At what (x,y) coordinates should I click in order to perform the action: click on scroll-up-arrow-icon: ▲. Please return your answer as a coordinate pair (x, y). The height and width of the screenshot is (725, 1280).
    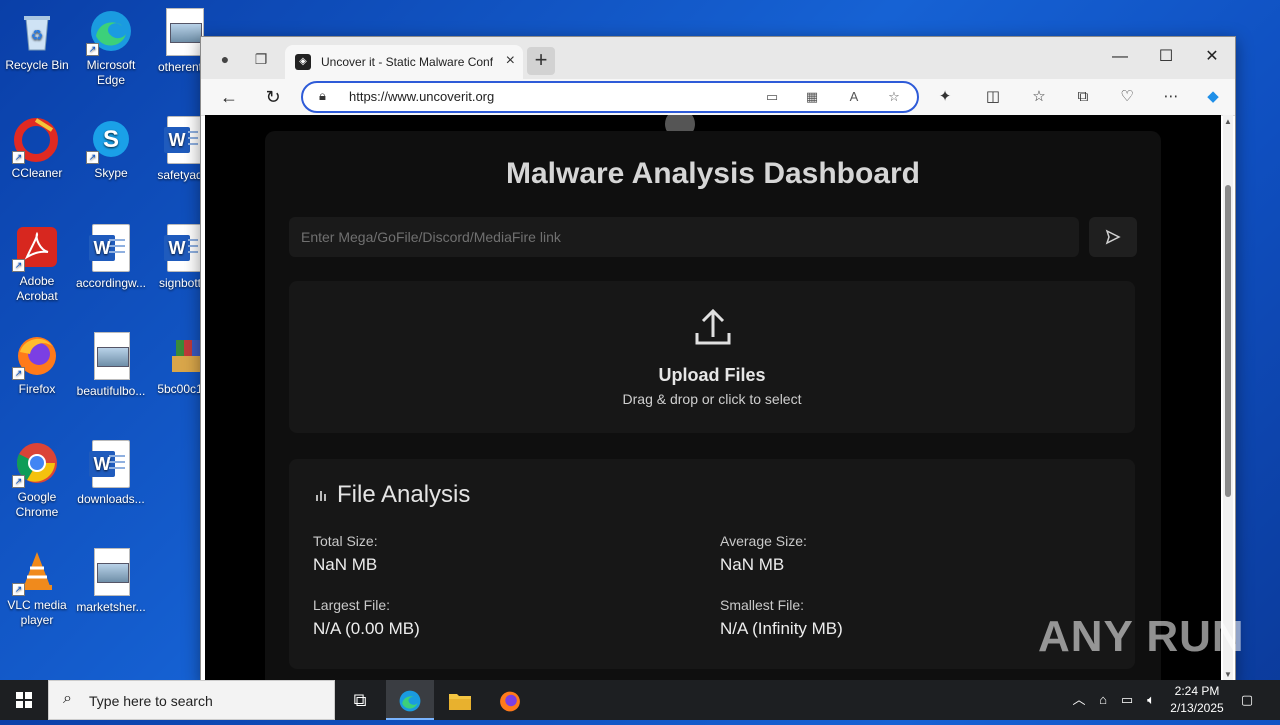
    Looking at the image, I should click on (1228, 121).